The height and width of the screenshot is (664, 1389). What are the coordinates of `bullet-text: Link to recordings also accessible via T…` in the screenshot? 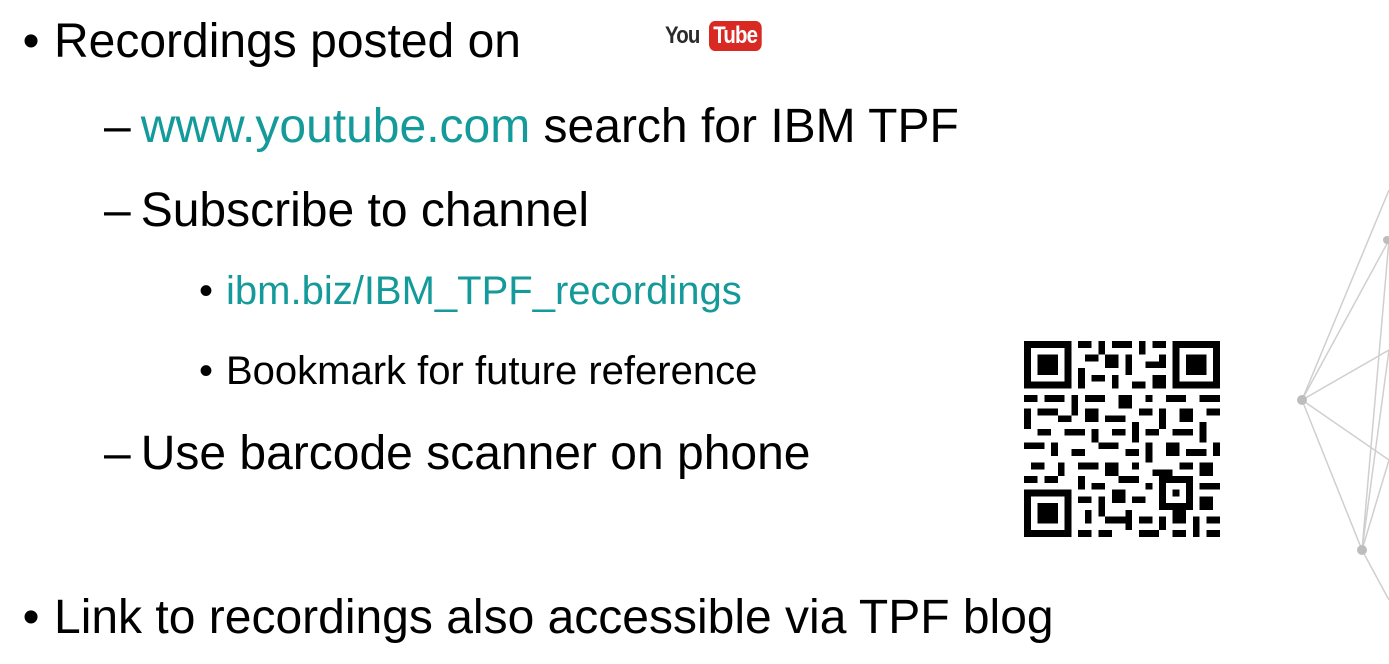 It's located at (554, 617).